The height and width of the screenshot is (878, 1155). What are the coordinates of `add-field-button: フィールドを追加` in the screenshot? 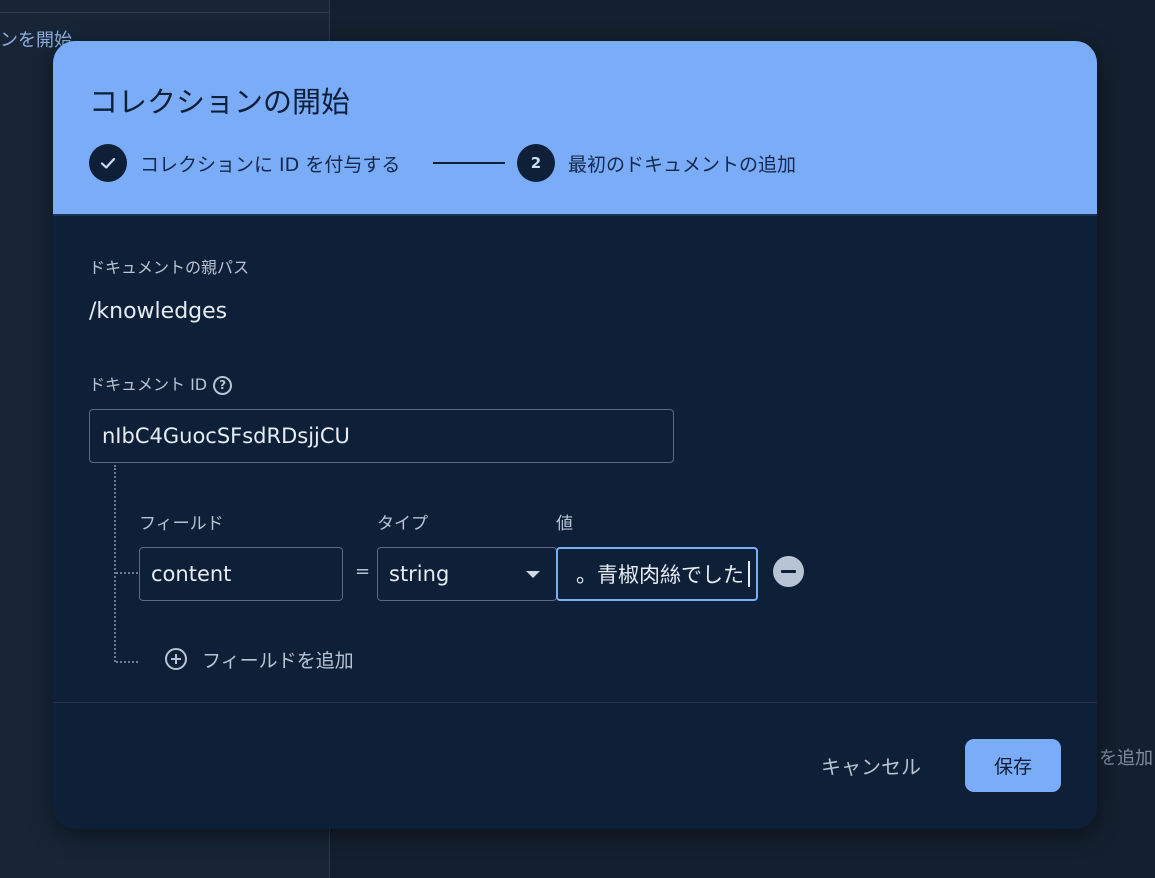 It's located at (259, 659).